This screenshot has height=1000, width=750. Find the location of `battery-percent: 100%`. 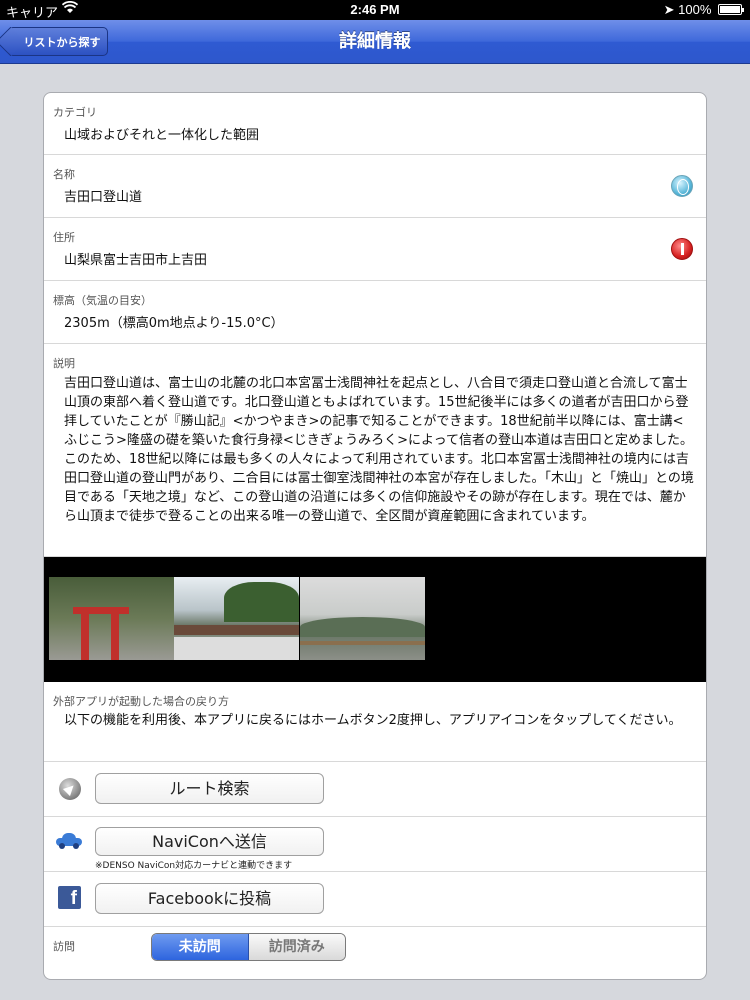

battery-percent: 100% is located at coordinates (695, 9).